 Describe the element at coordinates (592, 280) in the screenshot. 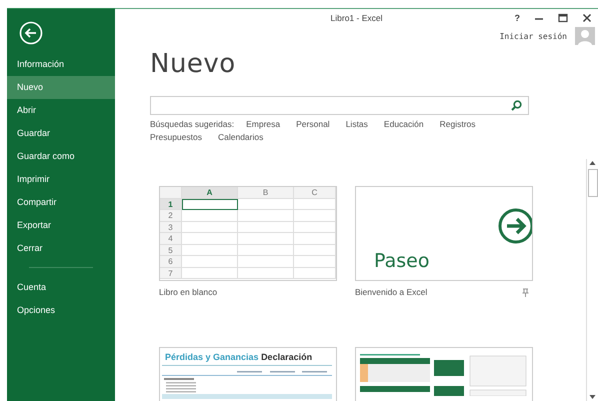

I see `scrollbar` at that location.